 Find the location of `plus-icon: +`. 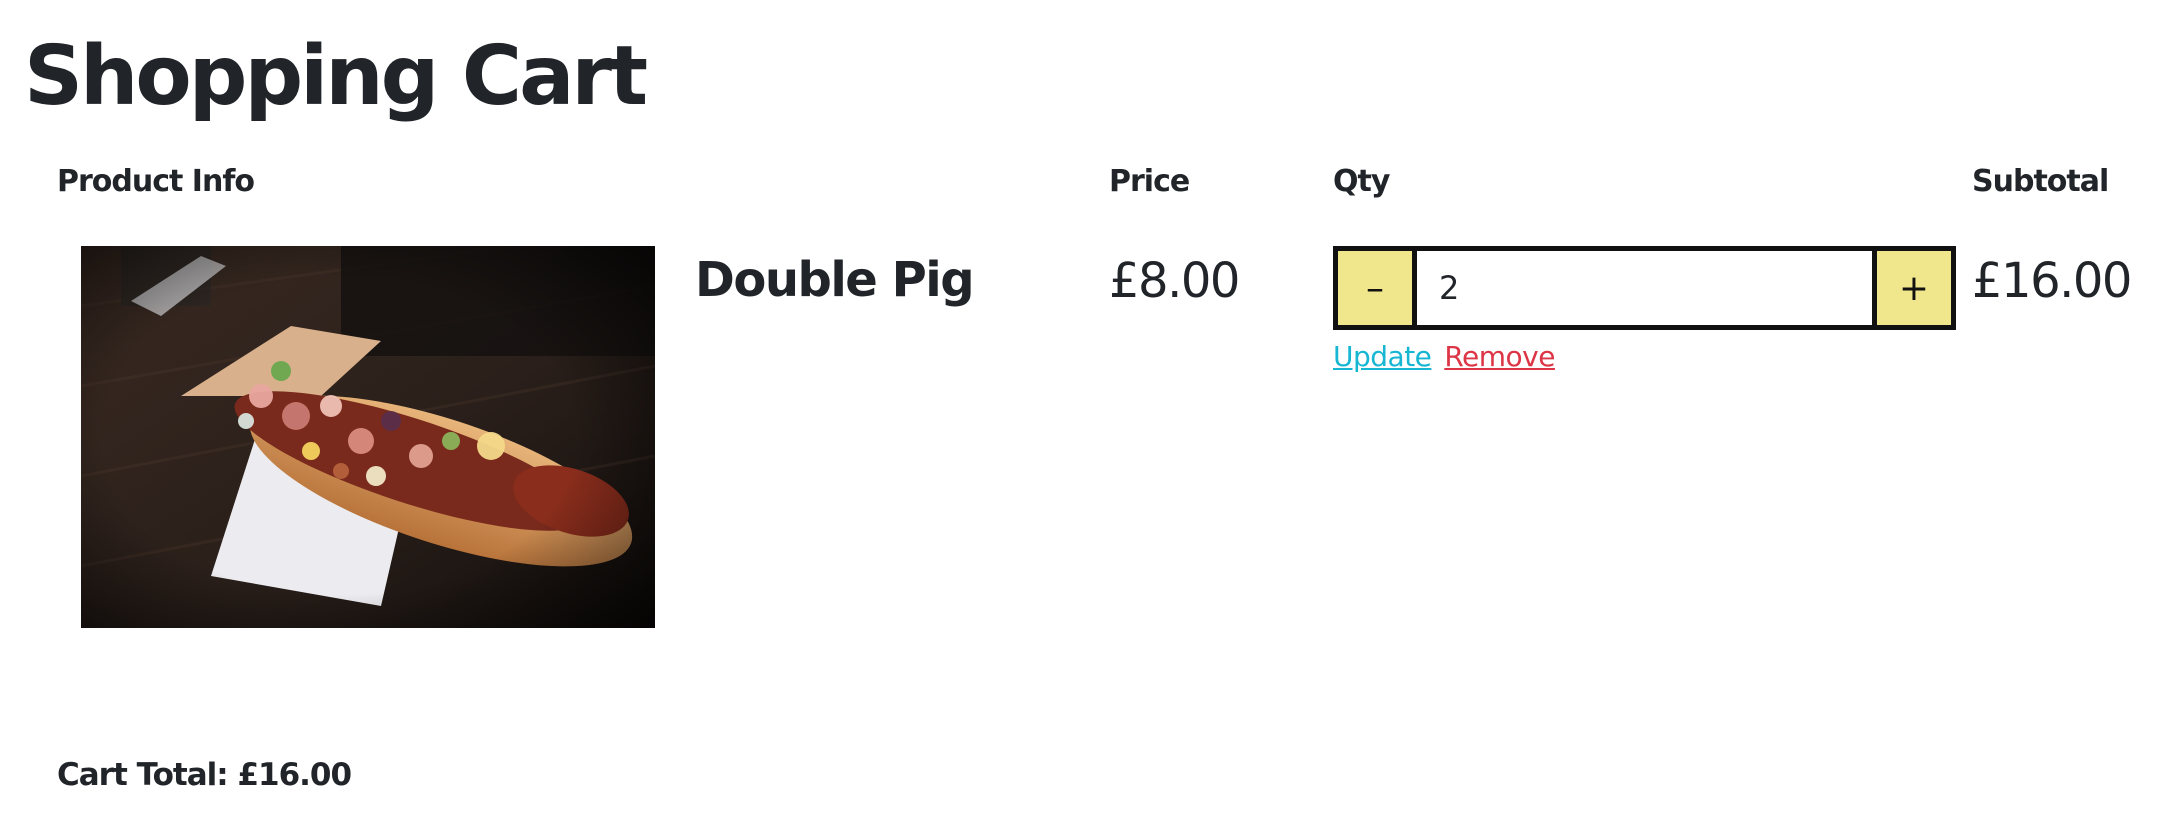

plus-icon: + is located at coordinates (1914, 288).